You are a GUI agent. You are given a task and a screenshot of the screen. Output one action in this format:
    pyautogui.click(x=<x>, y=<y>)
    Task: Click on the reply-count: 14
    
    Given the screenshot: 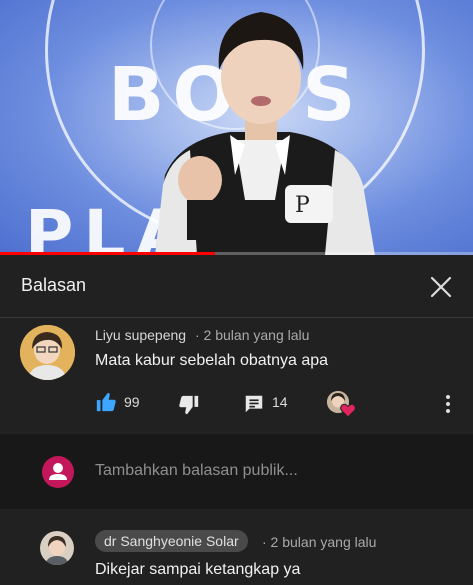 What is the action you would take?
    pyautogui.click(x=280, y=402)
    